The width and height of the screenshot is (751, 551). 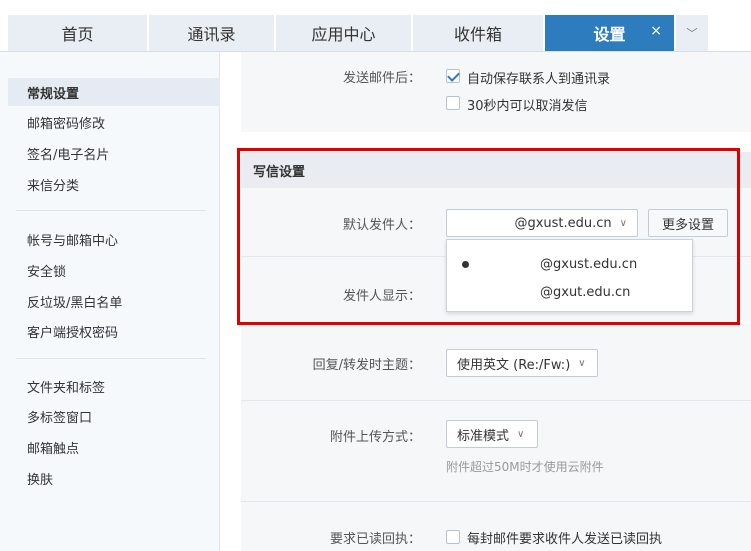 I want to click on sender-option-label: @gxut.edu.cn, so click(x=585, y=292).